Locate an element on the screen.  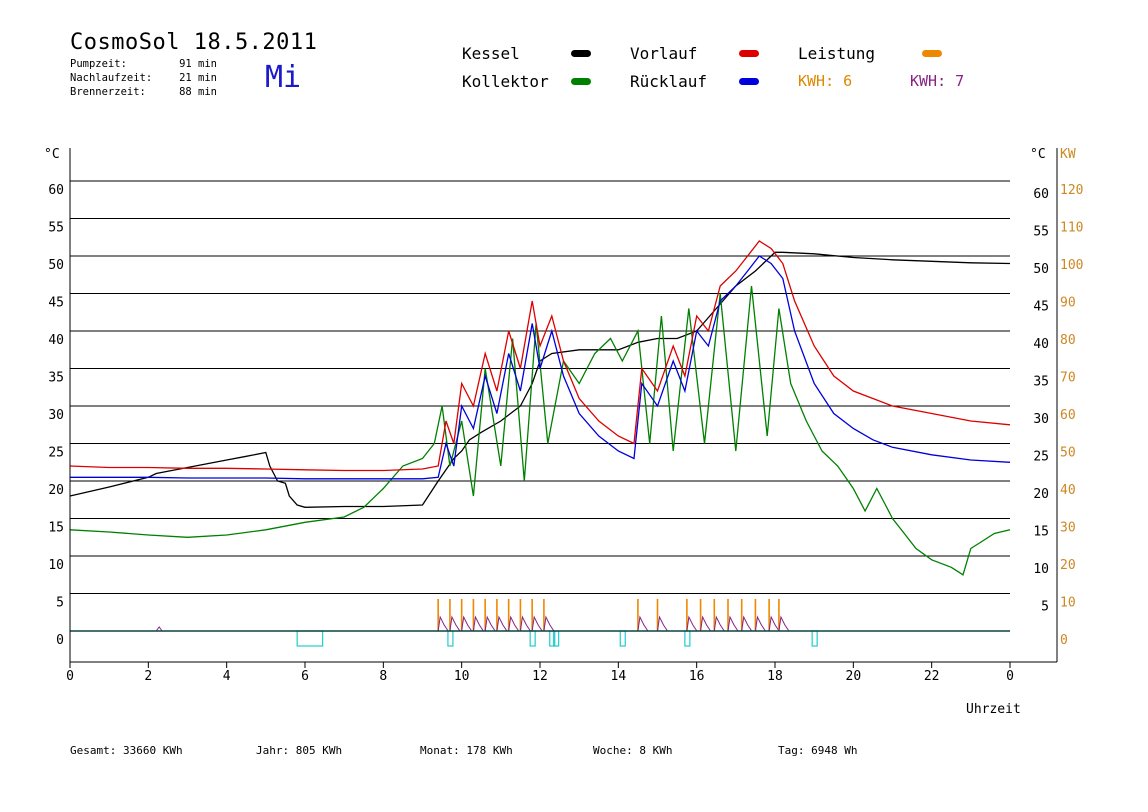
y-tick-label-right: 60 is located at coordinates (1041, 194).